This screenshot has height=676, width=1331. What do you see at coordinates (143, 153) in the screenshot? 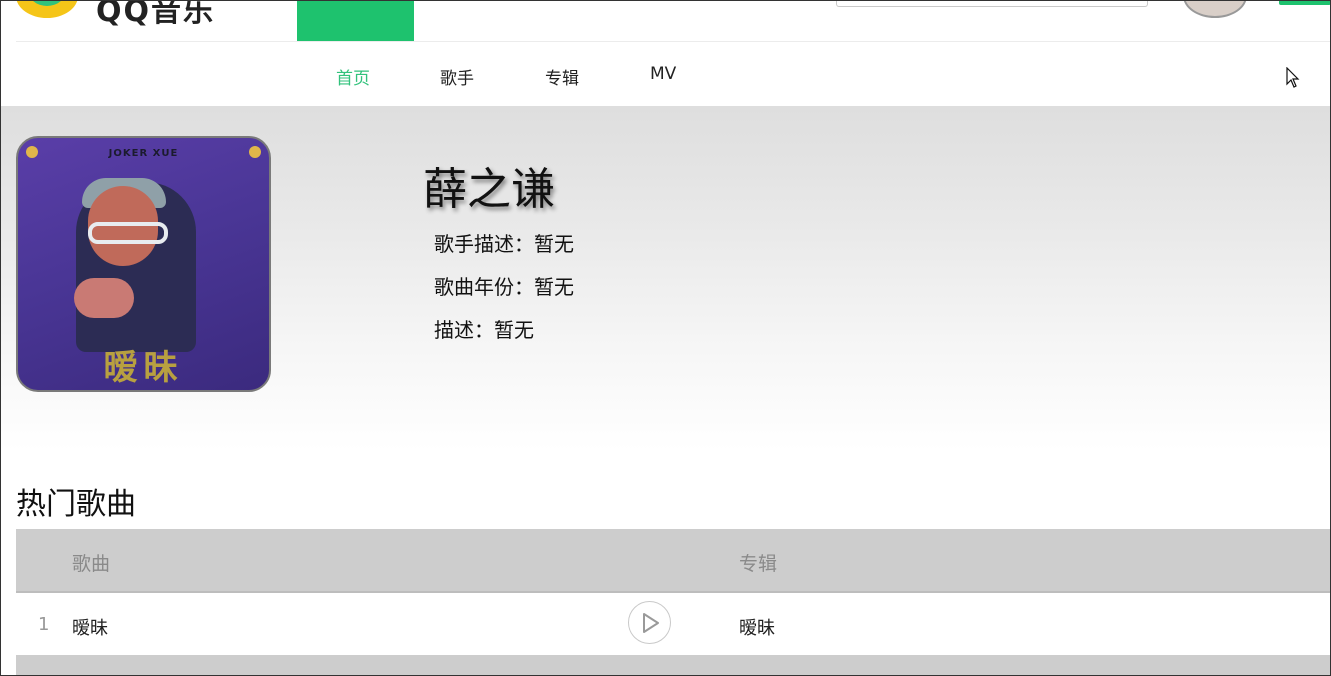
I see `cover-brand-text: JOKER XUE` at bounding box center [143, 153].